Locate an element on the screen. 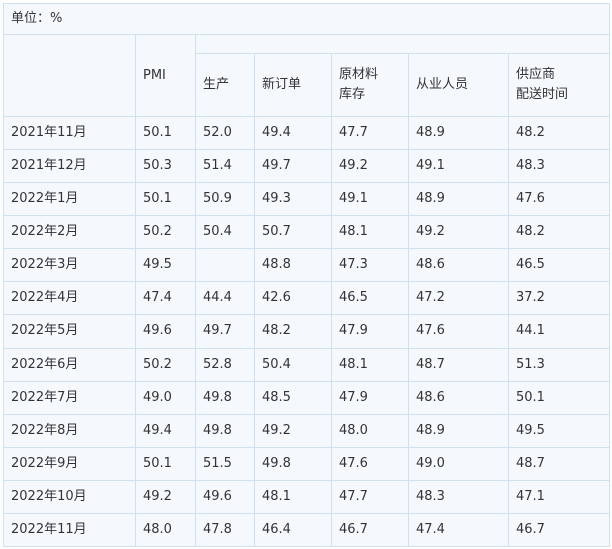  pmi-cell: 49.5 is located at coordinates (165, 265).